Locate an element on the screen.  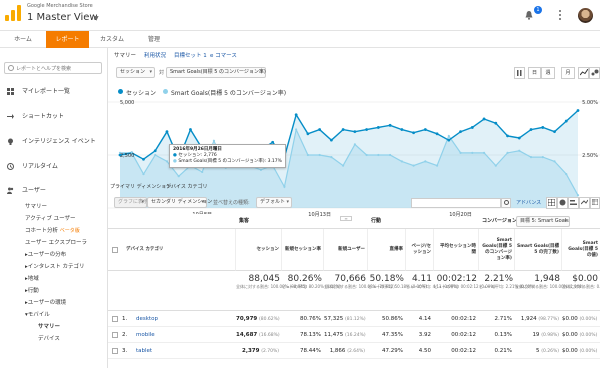
sidebar-sub-technology: ▸ユーザーの環境 is located at coordinates (53, 303).